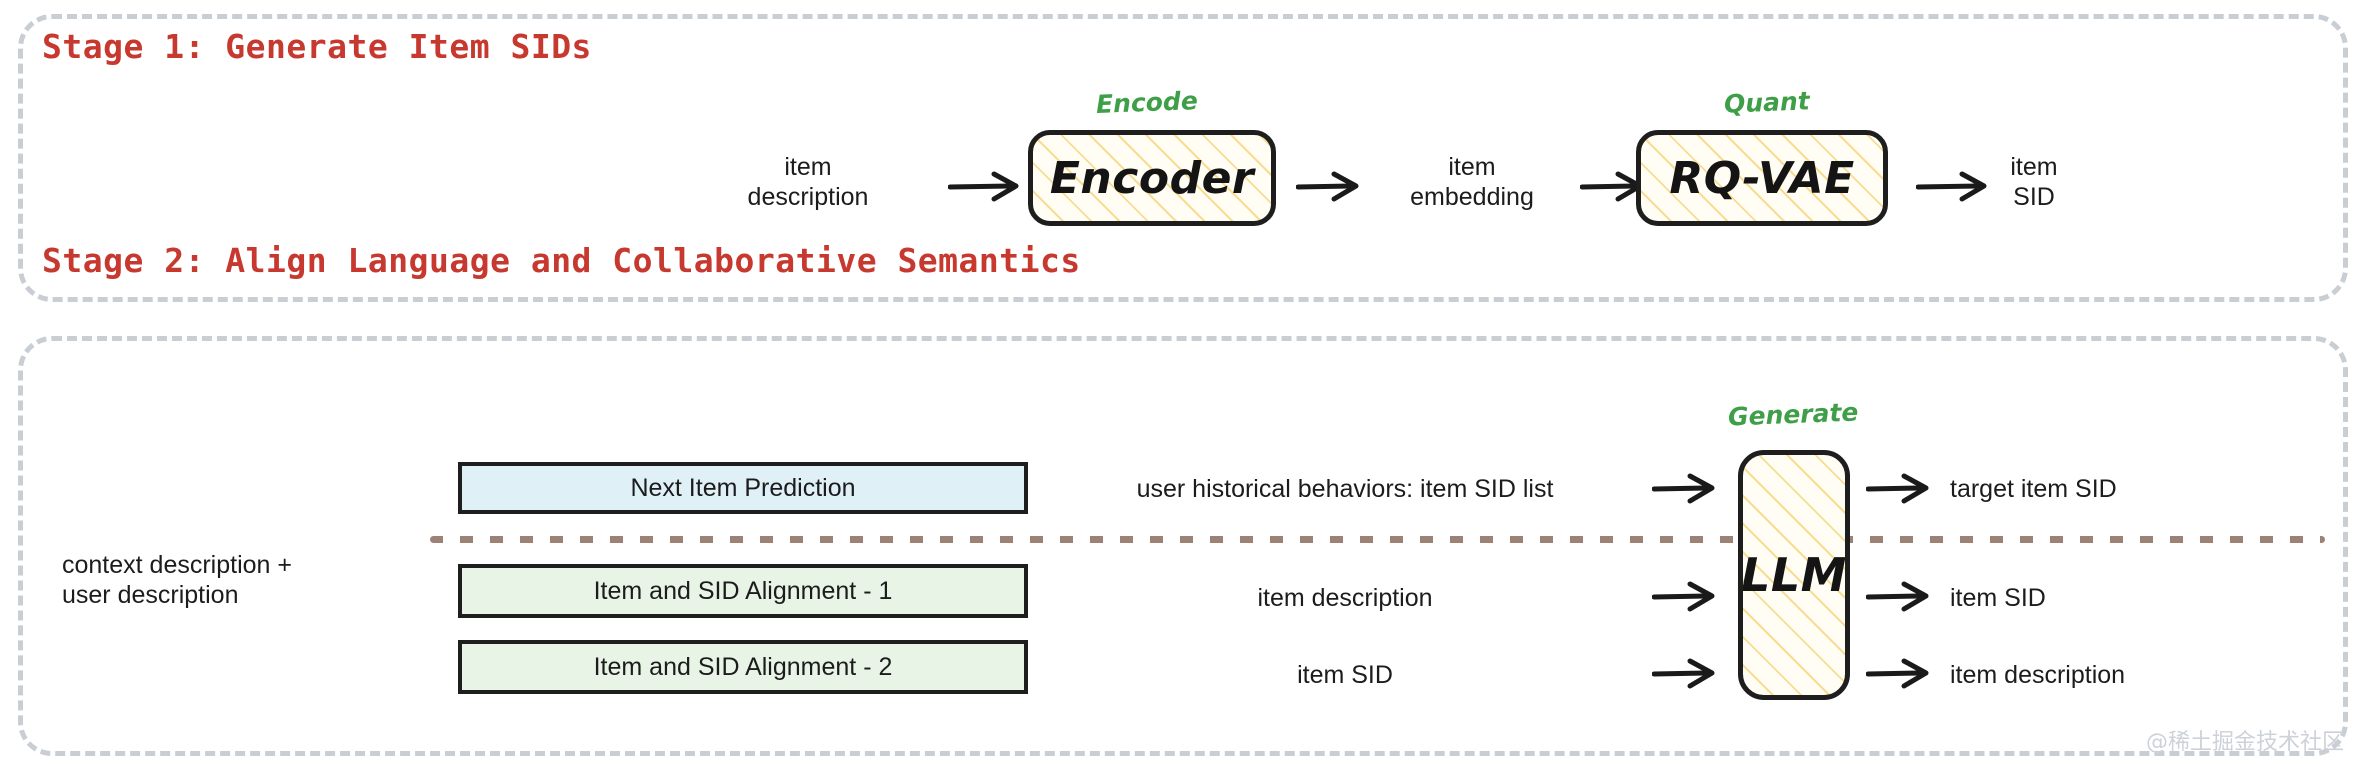 The height and width of the screenshot is (764, 2366). I want to click on stage2-output-label-1: target item SID, so click(2033, 489).